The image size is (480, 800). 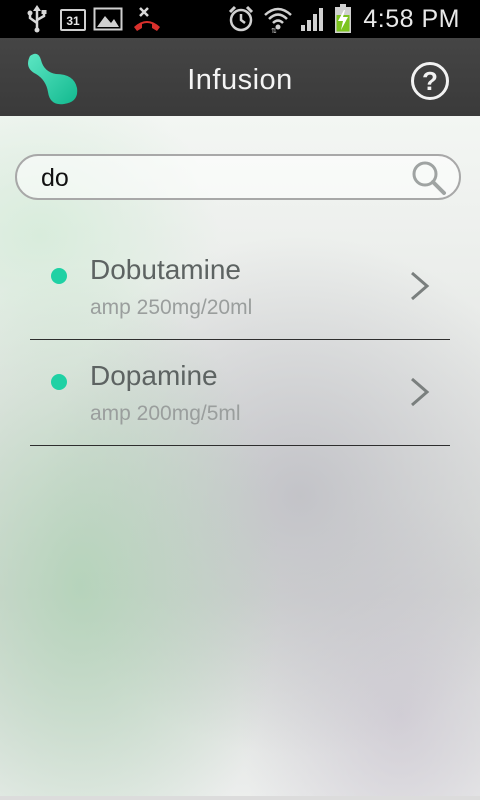 I want to click on alarm-icon, so click(x=241, y=19).